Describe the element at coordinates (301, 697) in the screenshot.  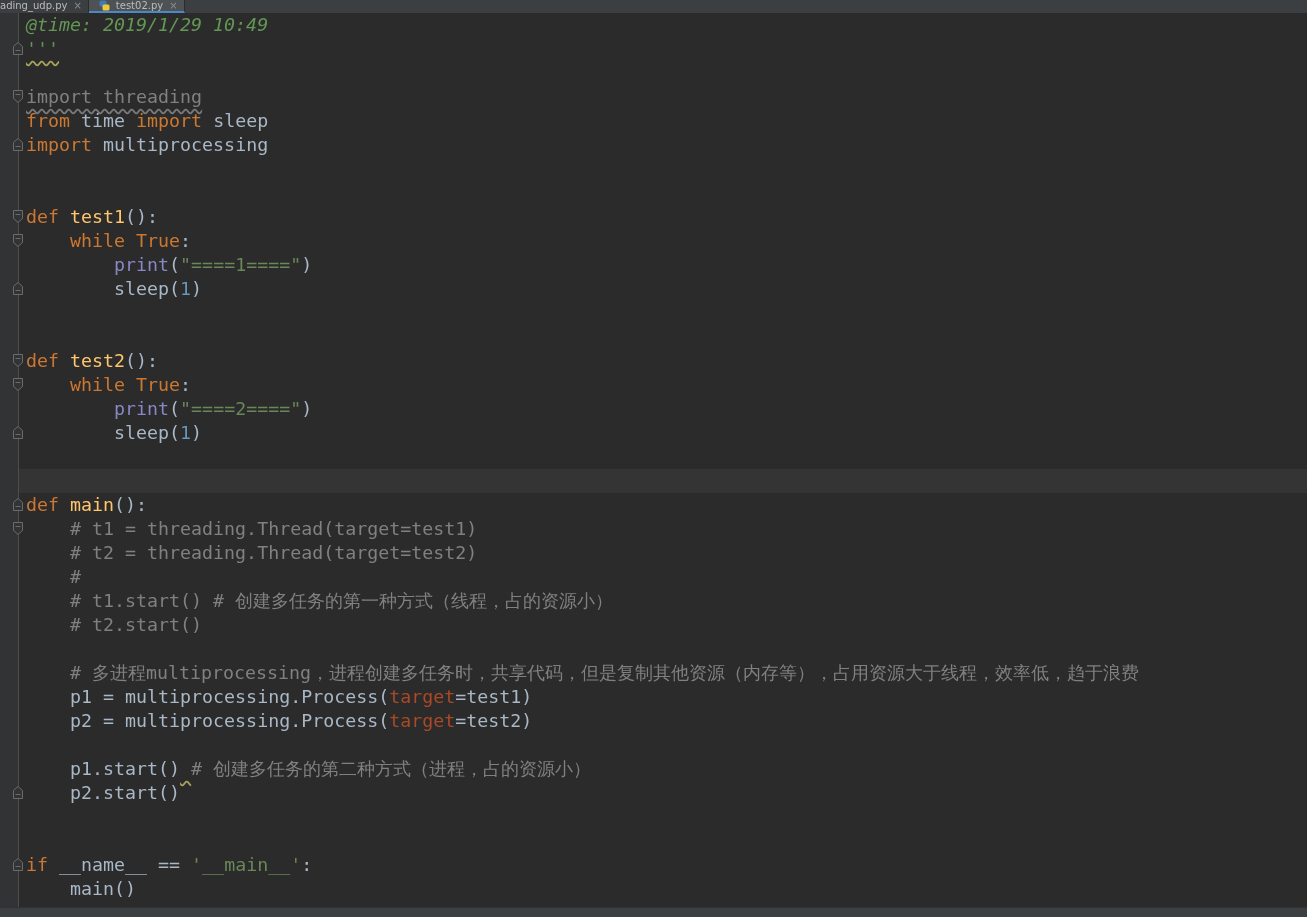
I see `code-line: p1 = multiprocessing.Process(target=test1)` at that location.